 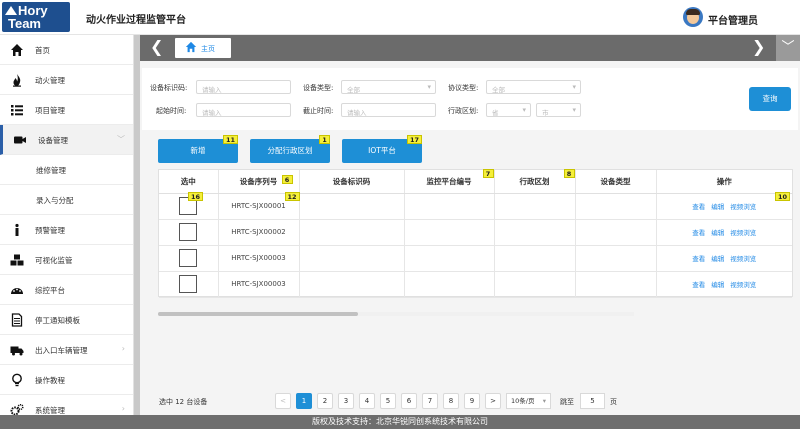 I want to click on app-title: 动火作业过程监管平台, so click(x=136, y=20).